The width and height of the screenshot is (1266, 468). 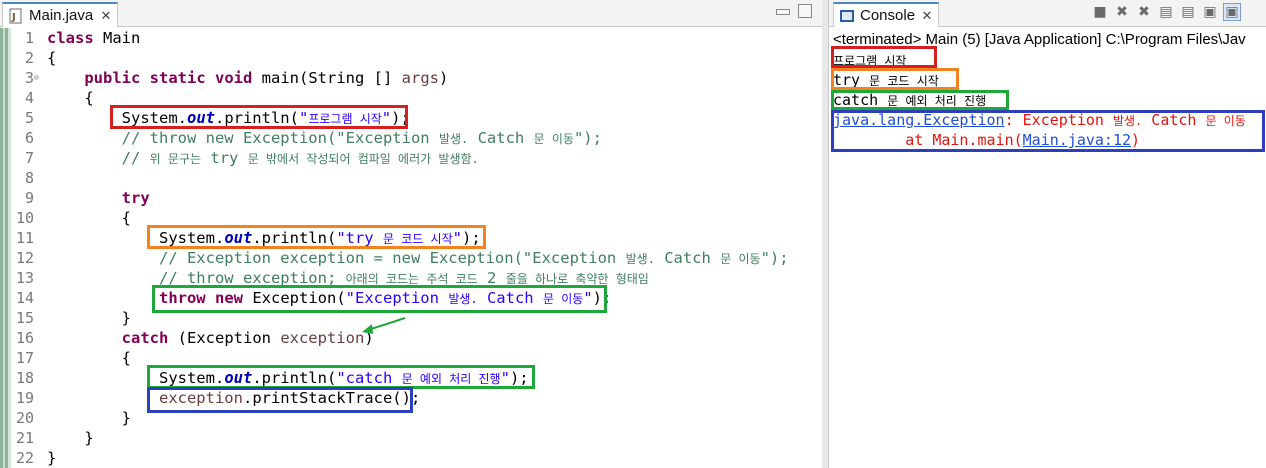 What do you see at coordinates (24, 238) in the screenshot?
I see `line-number: 11` at bounding box center [24, 238].